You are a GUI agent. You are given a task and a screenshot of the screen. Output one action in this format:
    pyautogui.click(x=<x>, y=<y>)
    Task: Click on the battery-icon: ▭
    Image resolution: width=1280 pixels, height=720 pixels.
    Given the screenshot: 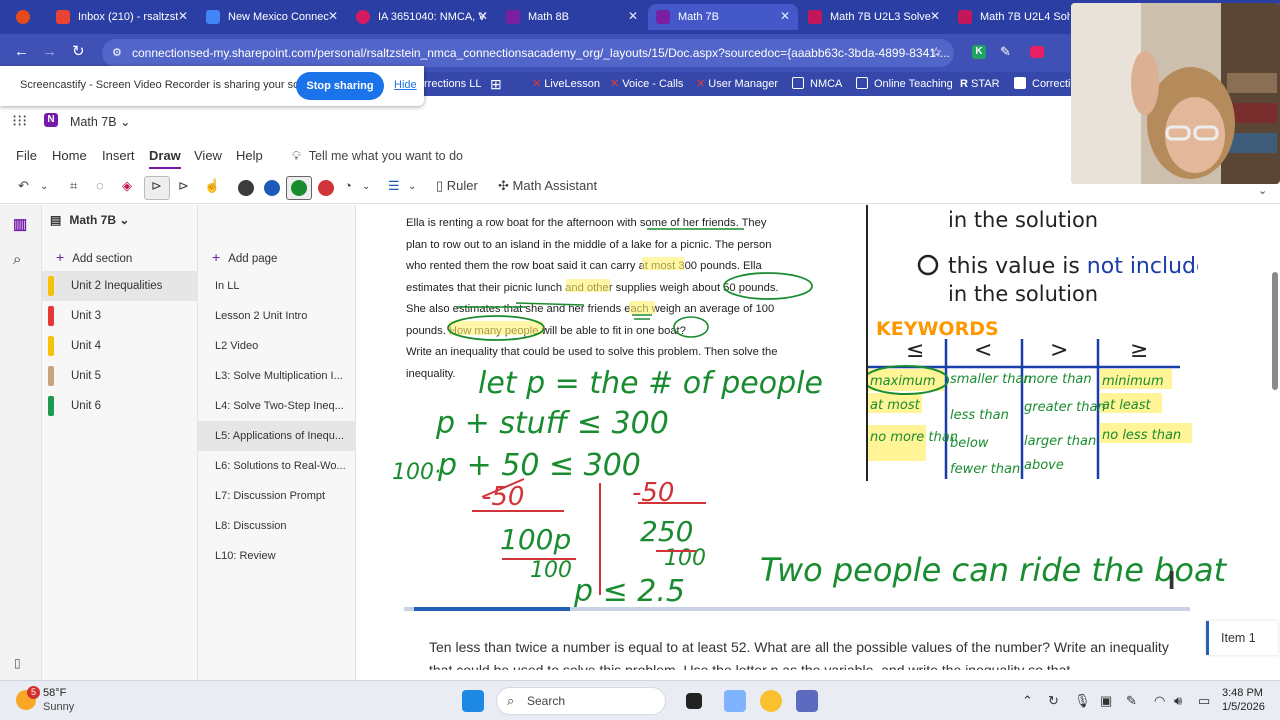 What is the action you would take?
    pyautogui.click(x=1204, y=701)
    